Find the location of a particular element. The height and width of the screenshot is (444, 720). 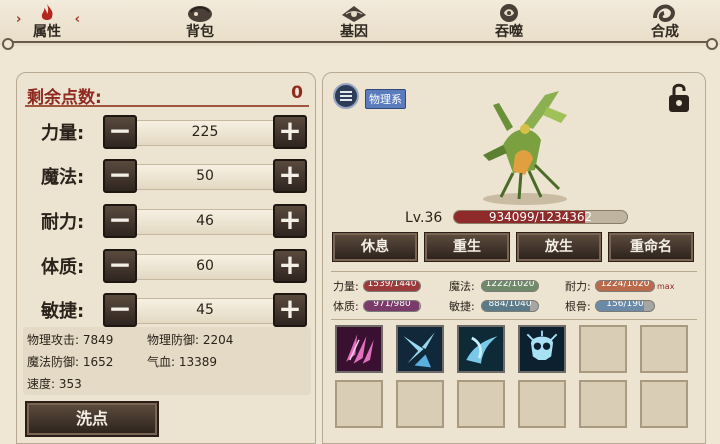

hp-stat: 气血: 13389 is located at coordinates (182, 362).